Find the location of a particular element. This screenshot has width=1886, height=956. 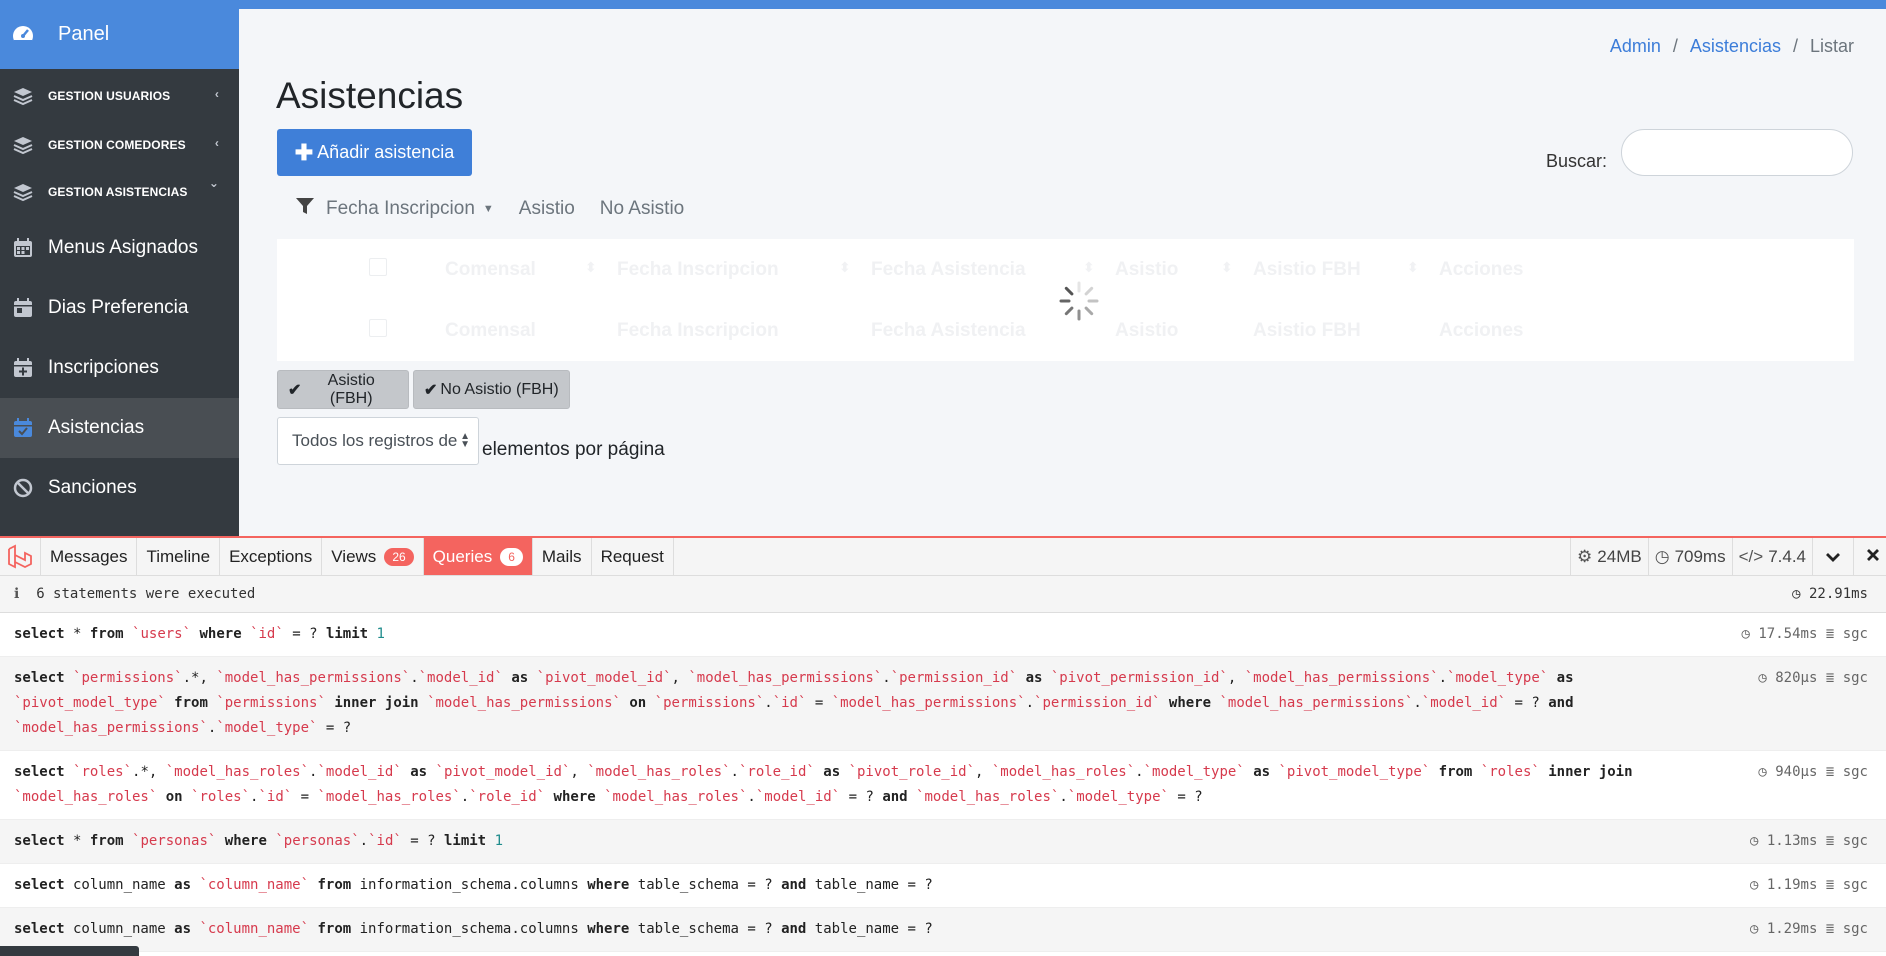

tab-label: Views is located at coordinates (354, 556).